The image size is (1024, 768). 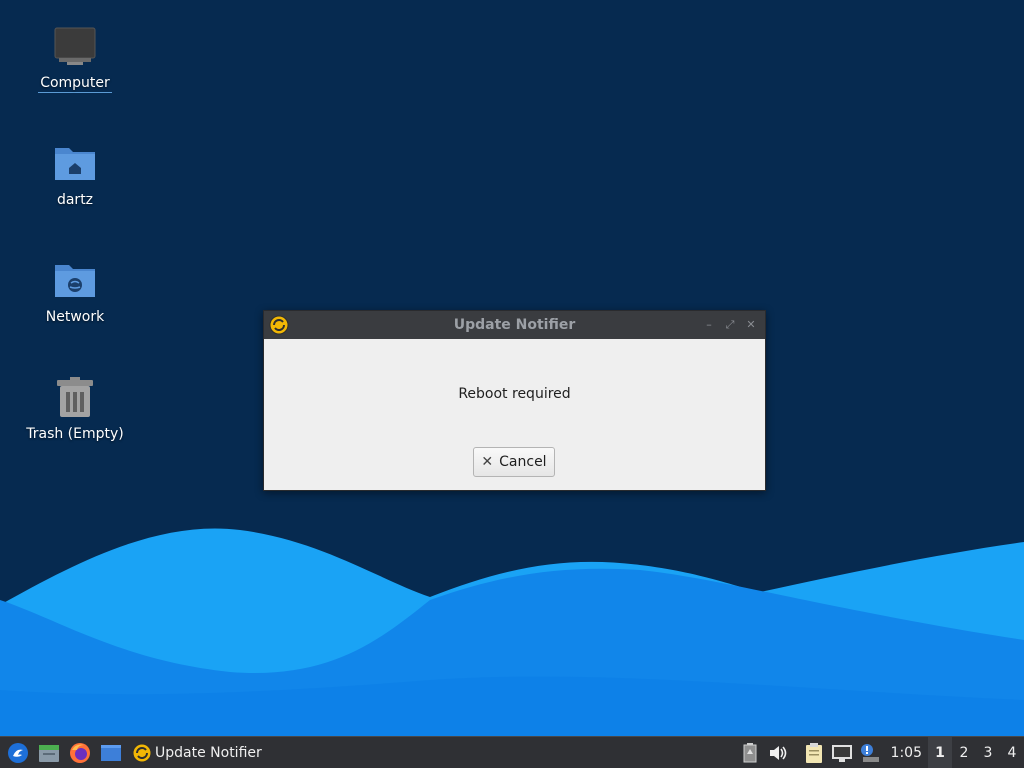 I want to click on start-menu-icon, so click(x=18, y=753).